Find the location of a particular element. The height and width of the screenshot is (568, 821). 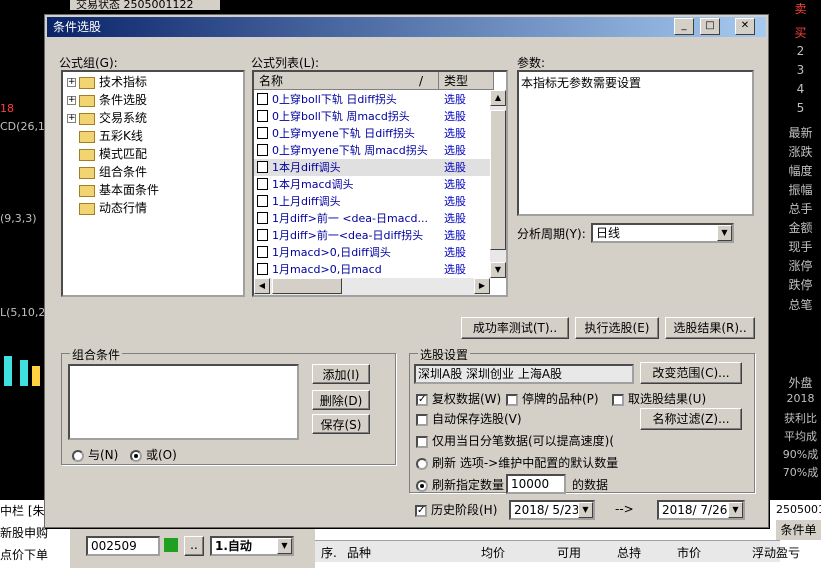

col-name-header: 名称 / is located at coordinates (346, 81).